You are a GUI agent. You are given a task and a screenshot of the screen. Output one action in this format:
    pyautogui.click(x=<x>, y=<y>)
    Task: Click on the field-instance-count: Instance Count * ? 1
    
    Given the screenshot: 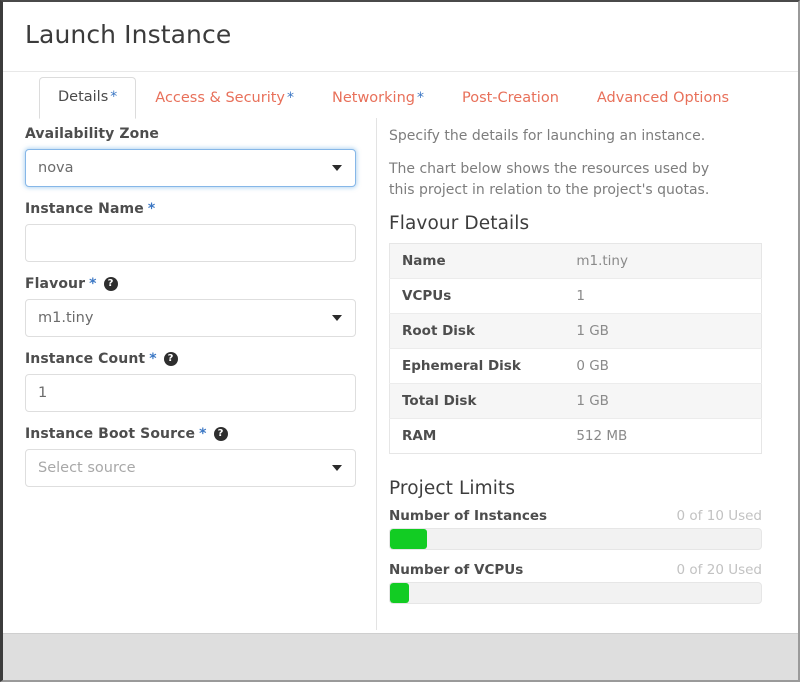 What is the action you would take?
    pyautogui.click(x=190, y=381)
    